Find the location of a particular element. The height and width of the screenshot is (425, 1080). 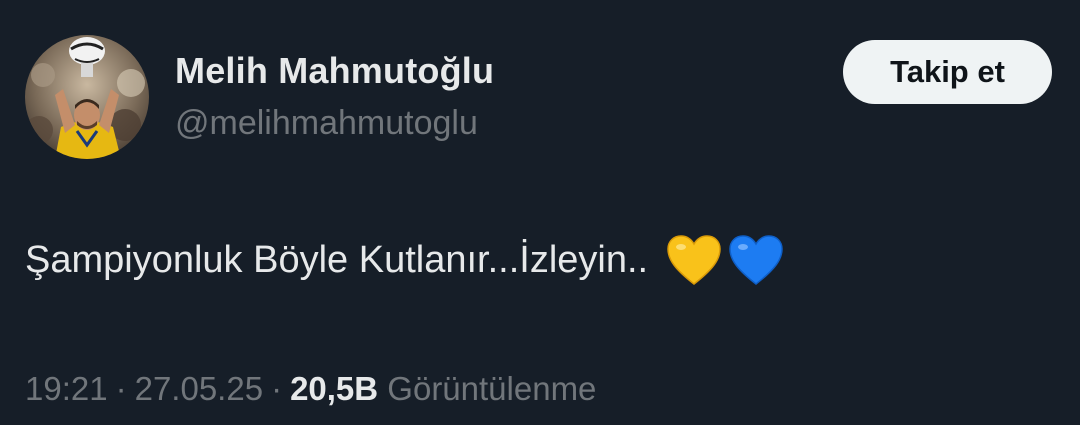

tweet-text: Şampiyonluk Böyle Kutlanır...İzleyin.. is located at coordinates (337, 259).